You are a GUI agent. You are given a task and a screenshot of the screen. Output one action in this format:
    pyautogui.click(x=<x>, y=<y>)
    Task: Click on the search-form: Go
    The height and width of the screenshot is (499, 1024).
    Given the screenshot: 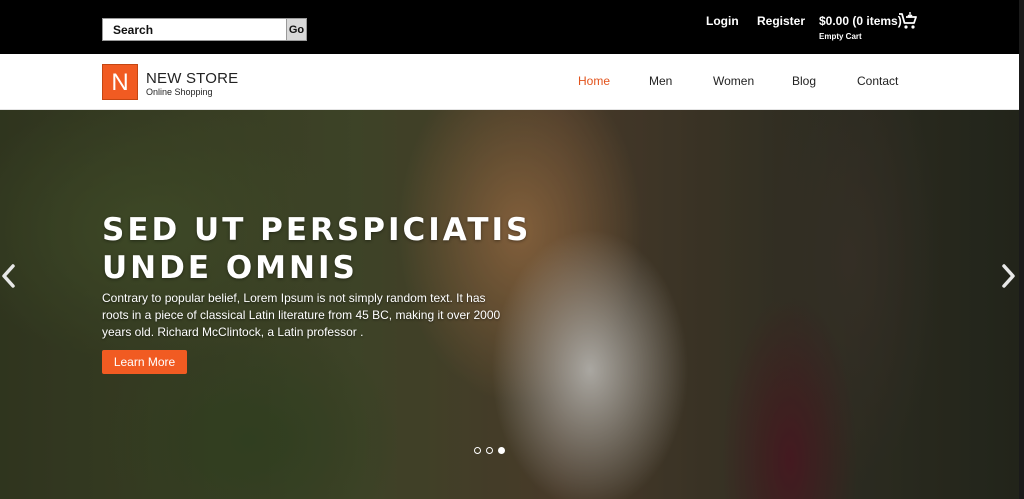 What is the action you would take?
    pyautogui.click(x=204, y=29)
    